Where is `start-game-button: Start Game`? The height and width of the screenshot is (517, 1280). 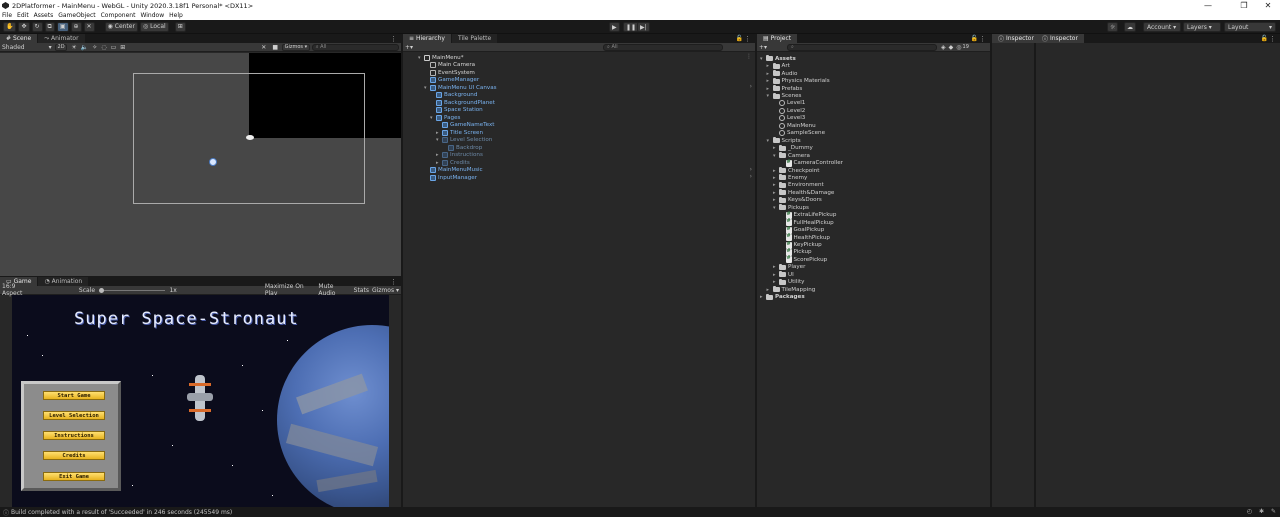 start-game-button: Start Game is located at coordinates (74, 395).